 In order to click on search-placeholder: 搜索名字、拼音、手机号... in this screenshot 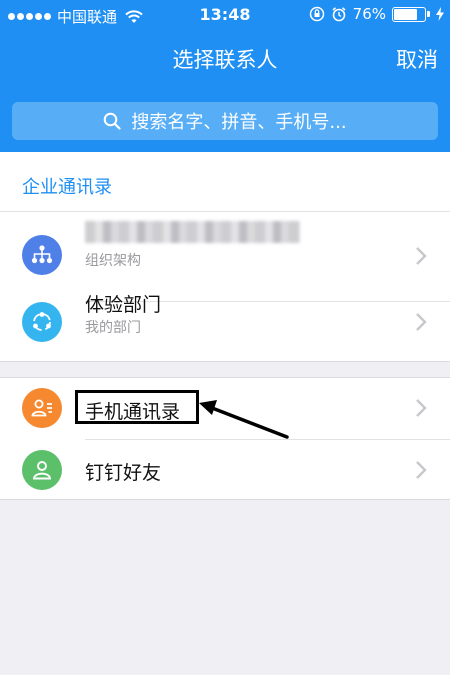, I will do `click(239, 122)`.